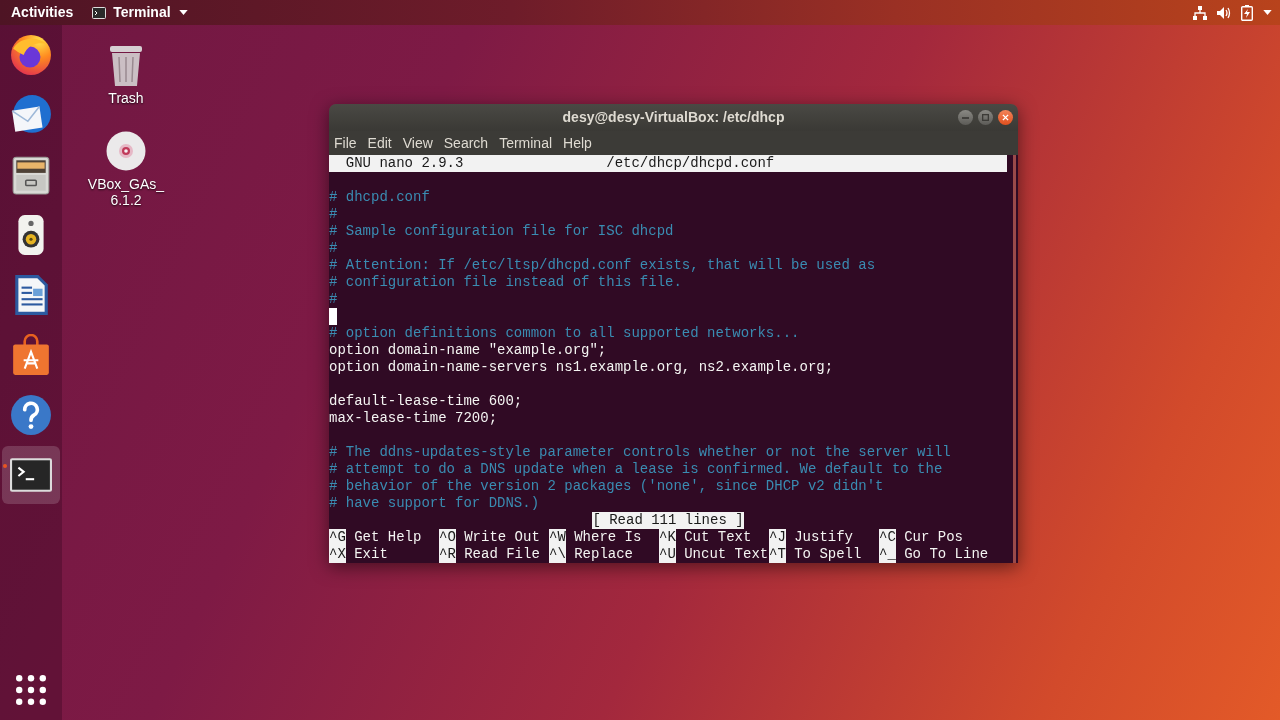 This screenshot has height=720, width=1280. I want to click on minimize-button, so click(965, 117).